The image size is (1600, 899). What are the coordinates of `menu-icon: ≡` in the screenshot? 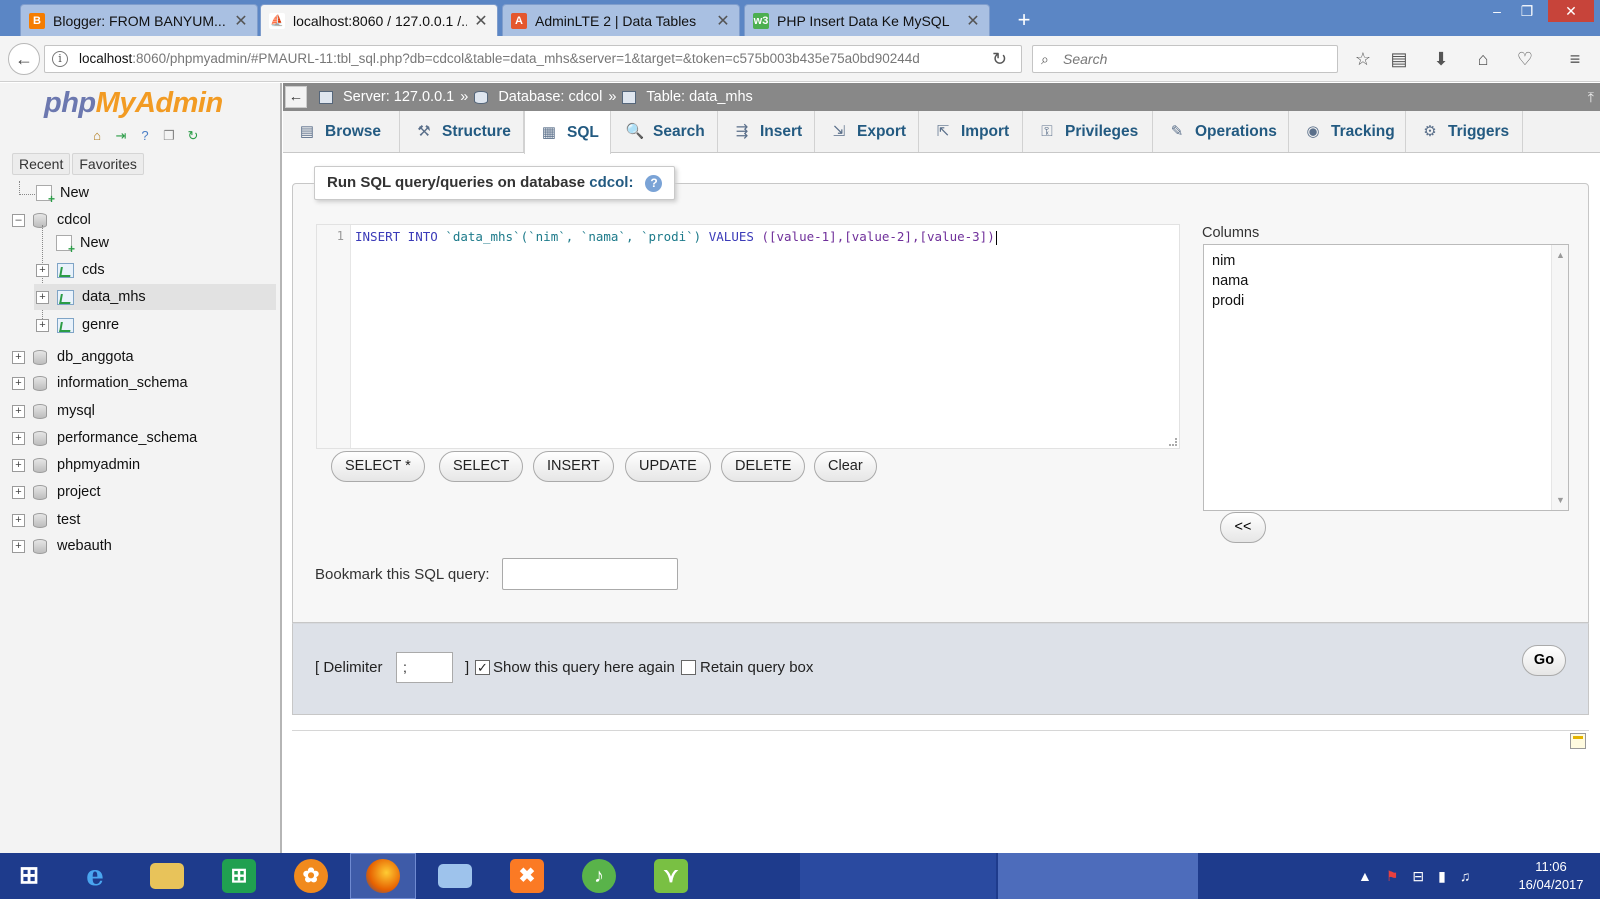 It's located at (1575, 59).